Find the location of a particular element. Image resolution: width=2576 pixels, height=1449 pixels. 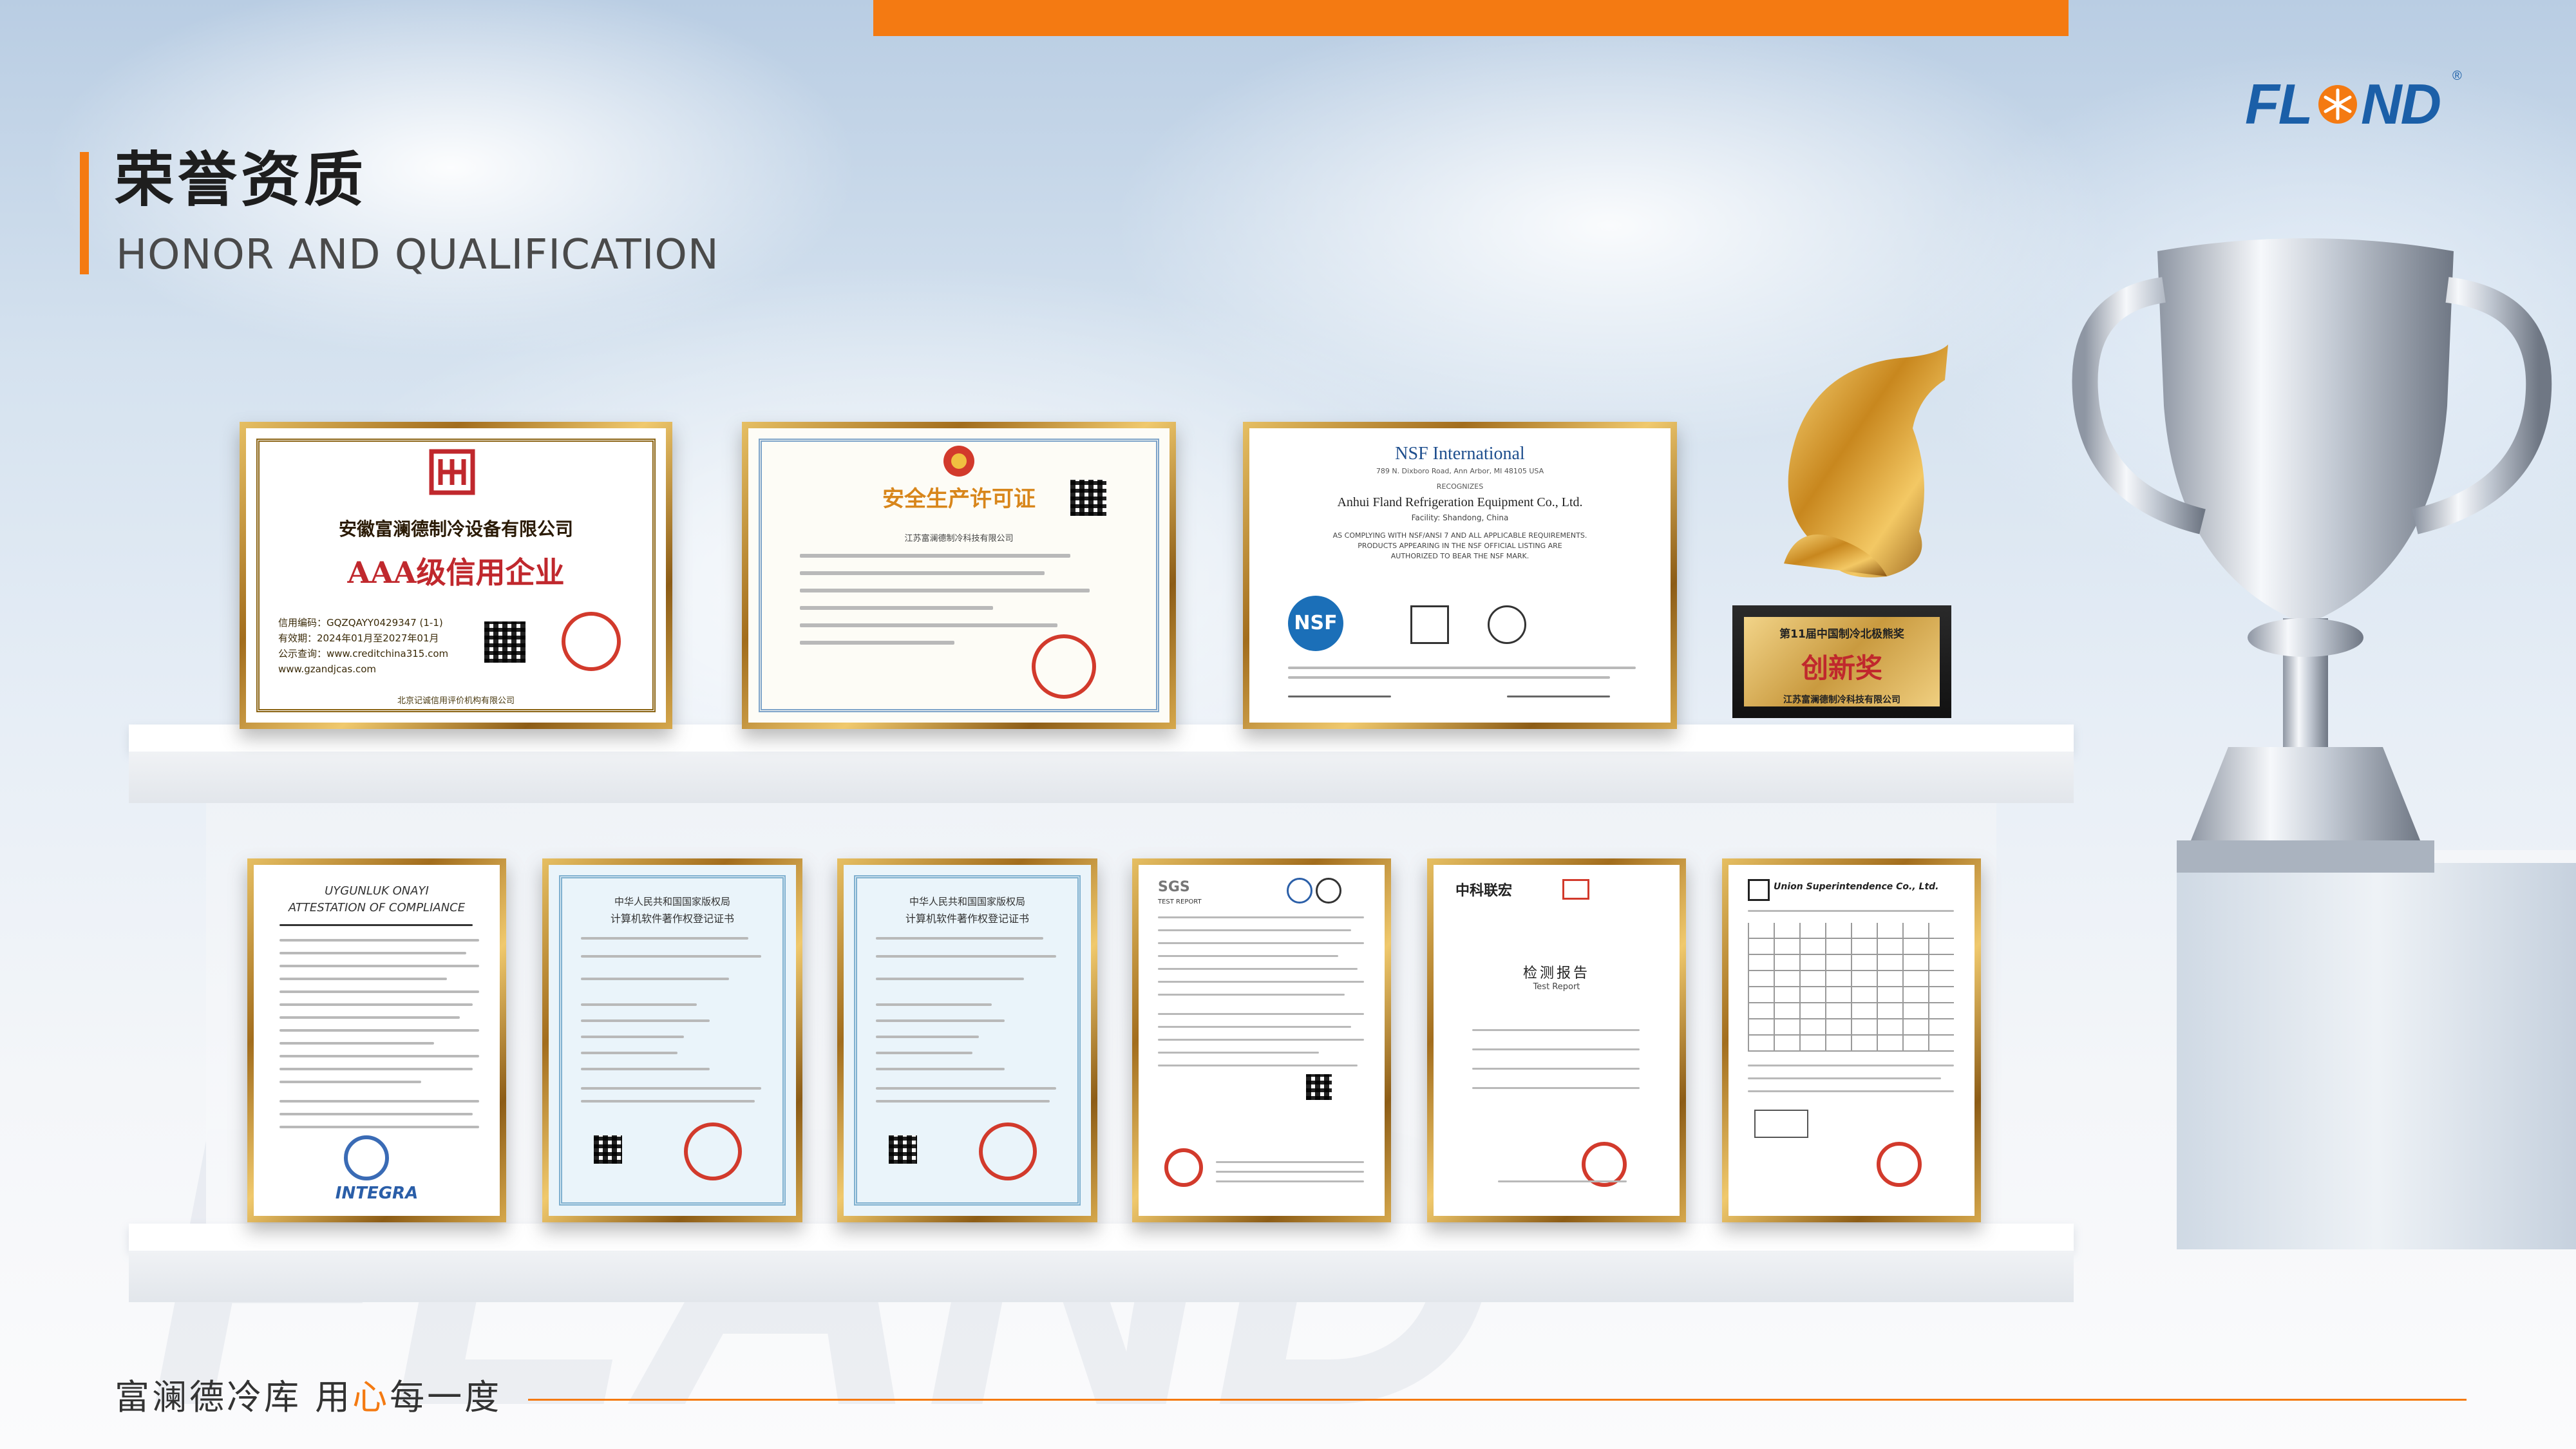

page-title: 荣誉资质 is located at coordinates (241, 180).